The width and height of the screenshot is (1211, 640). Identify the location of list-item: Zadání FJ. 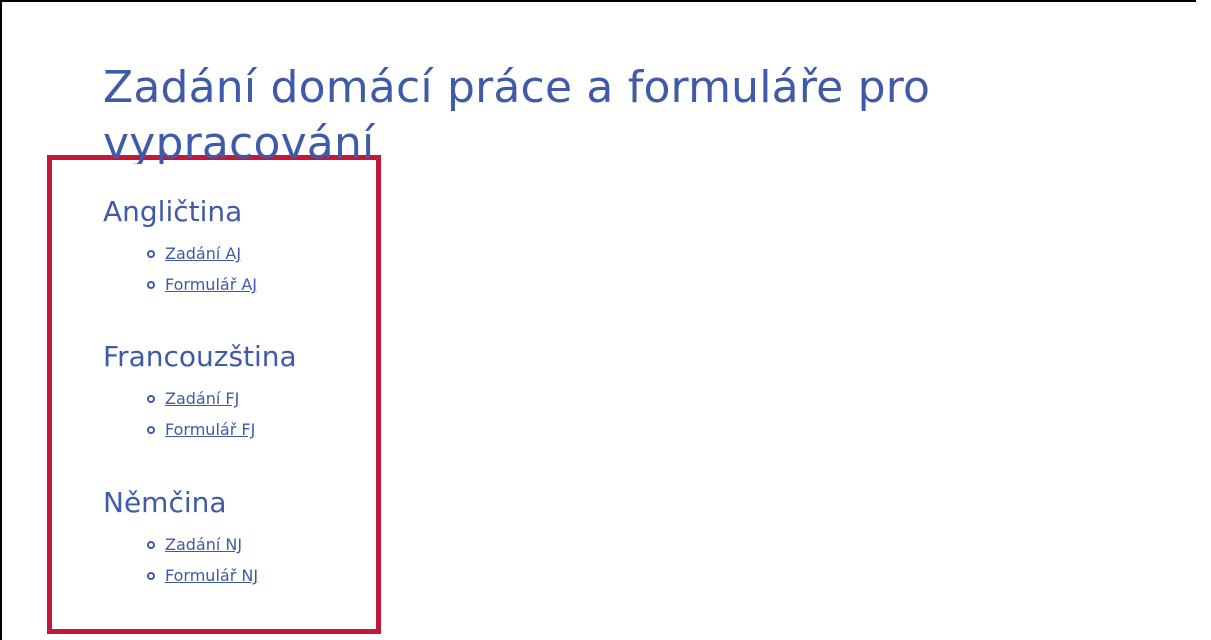
(222, 398).